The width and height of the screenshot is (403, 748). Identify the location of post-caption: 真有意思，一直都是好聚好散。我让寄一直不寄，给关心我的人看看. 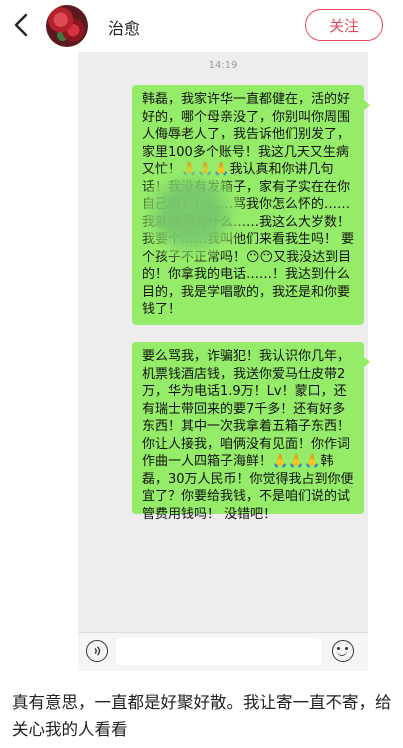
(202, 716).